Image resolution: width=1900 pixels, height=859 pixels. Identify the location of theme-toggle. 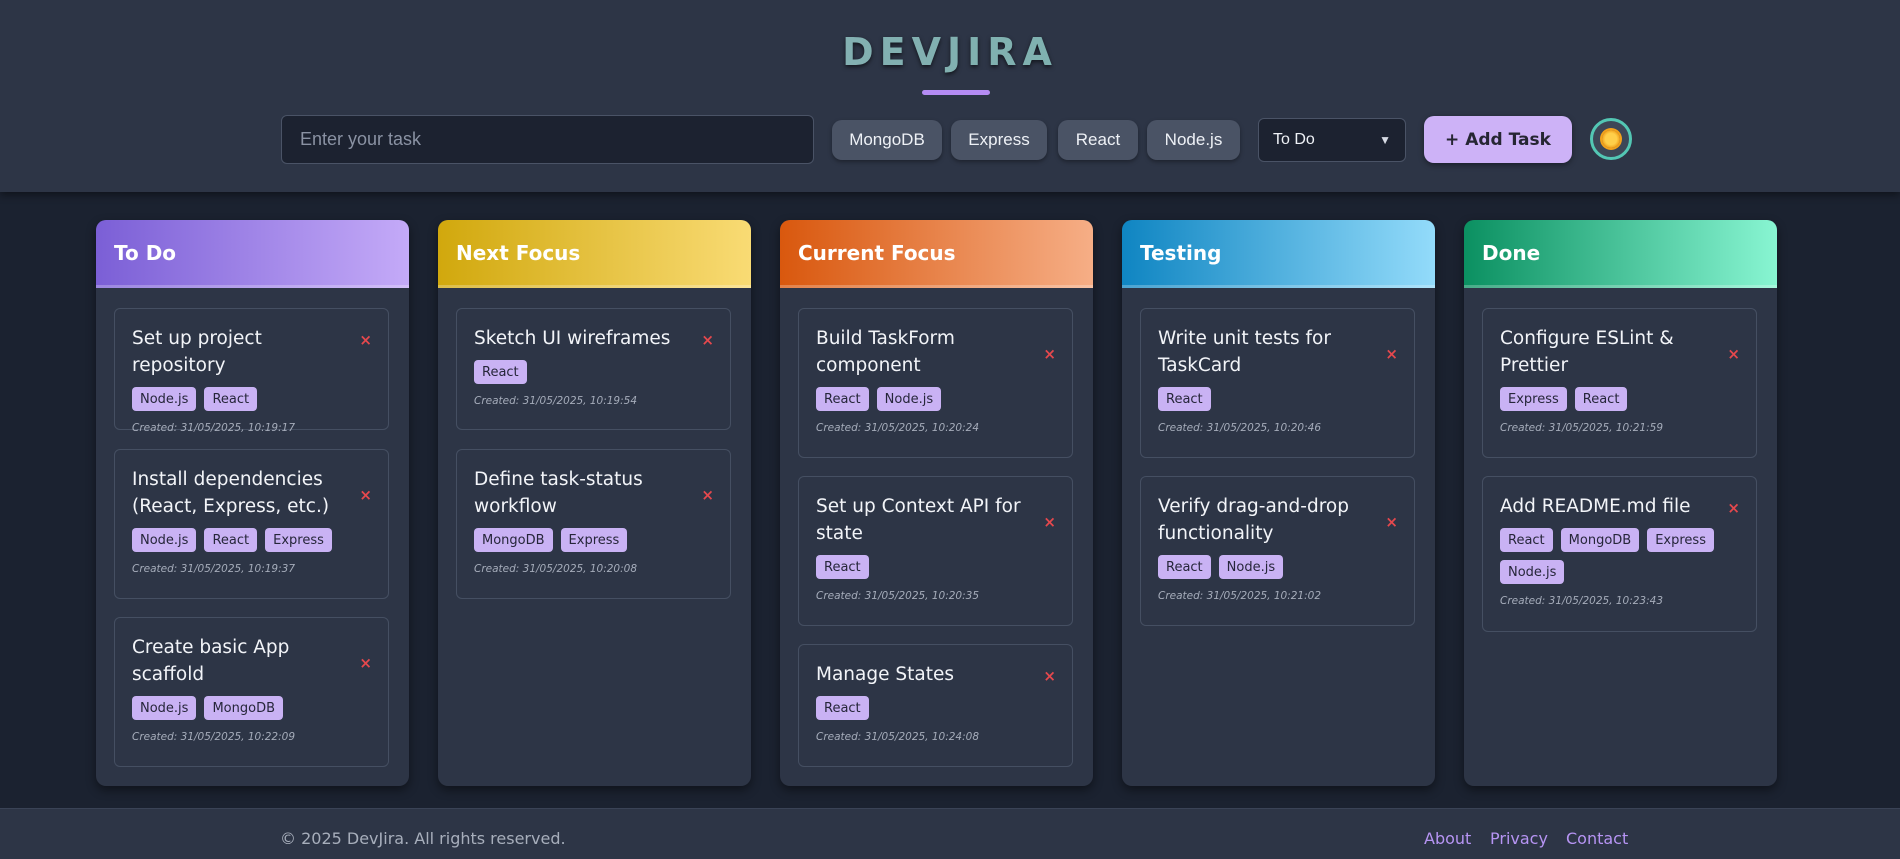
(1611, 139).